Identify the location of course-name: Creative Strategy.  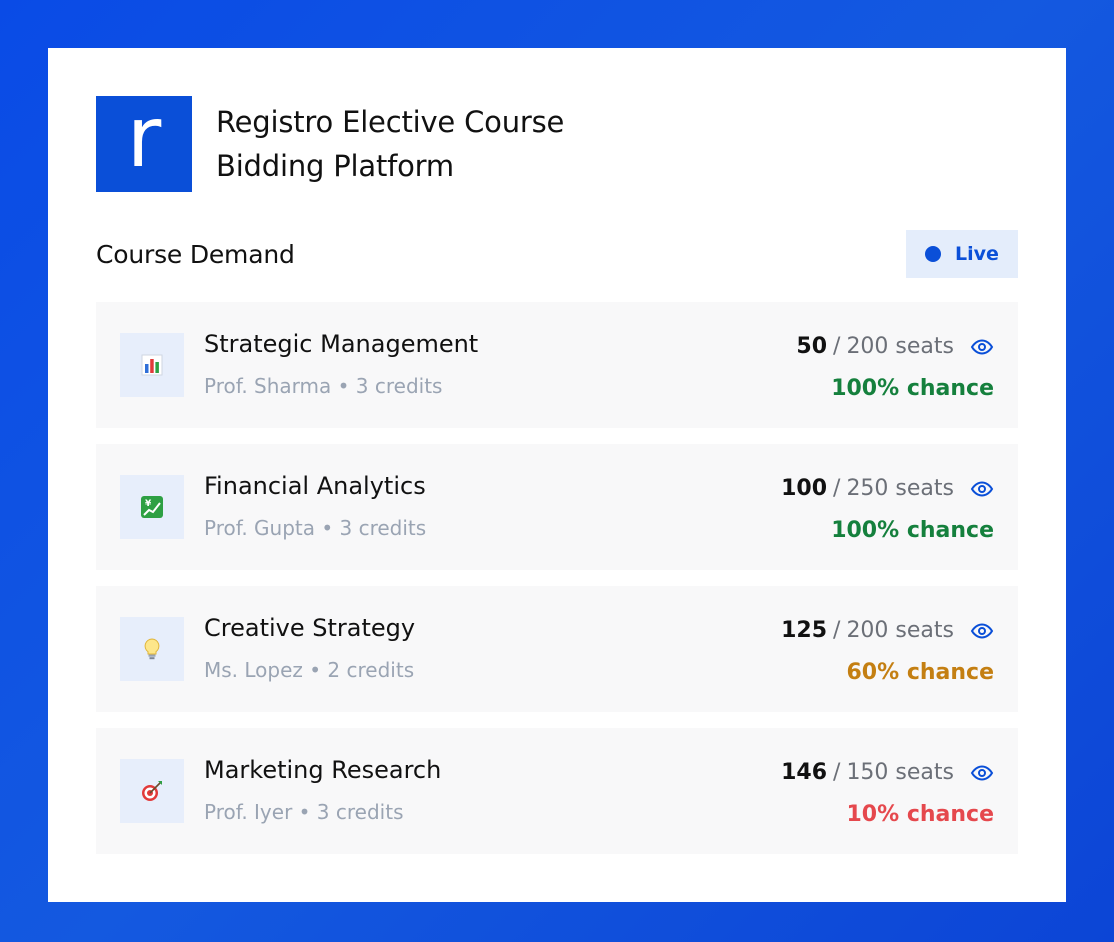
(310, 628).